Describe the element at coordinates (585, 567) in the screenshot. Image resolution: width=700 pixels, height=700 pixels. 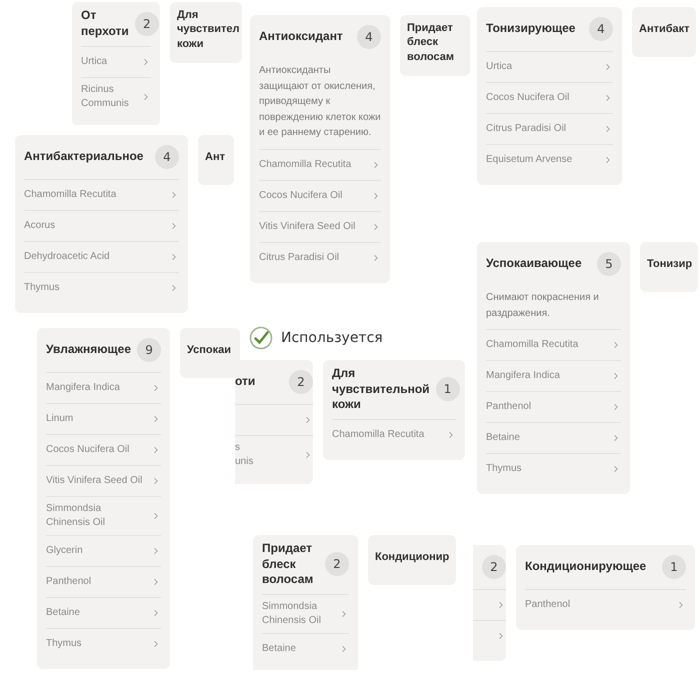
I see `category-title: Кондиционирующее` at that location.